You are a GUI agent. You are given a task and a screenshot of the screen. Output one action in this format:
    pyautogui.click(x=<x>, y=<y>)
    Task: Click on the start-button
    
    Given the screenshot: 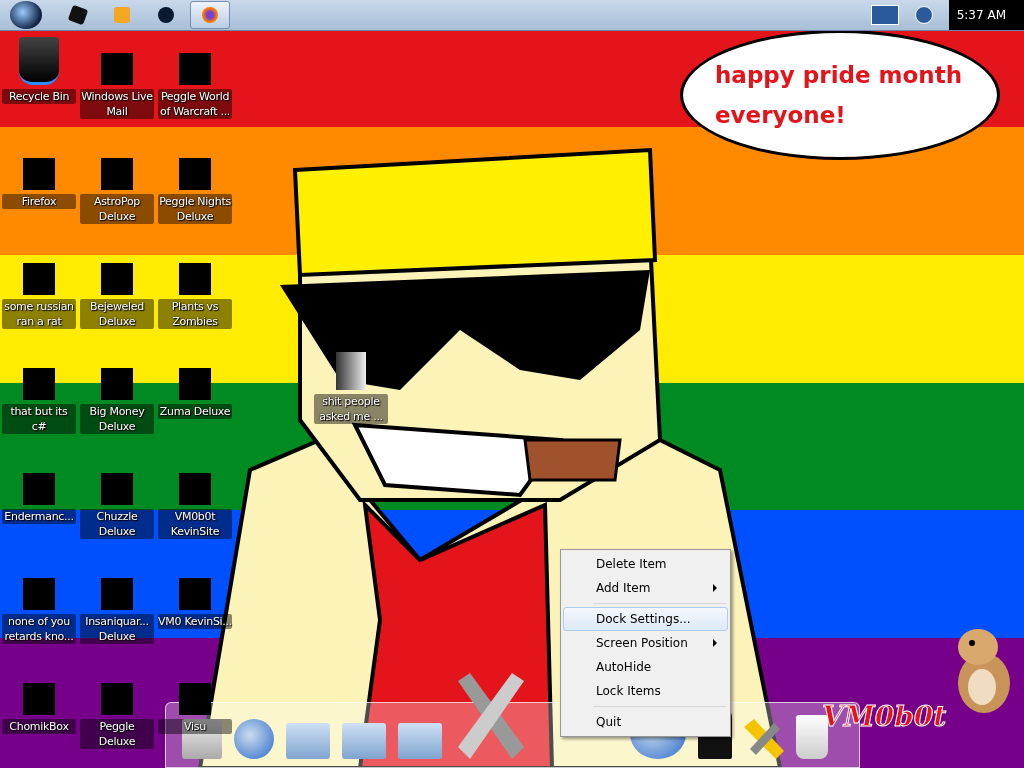 What is the action you would take?
    pyautogui.click(x=26, y=15)
    